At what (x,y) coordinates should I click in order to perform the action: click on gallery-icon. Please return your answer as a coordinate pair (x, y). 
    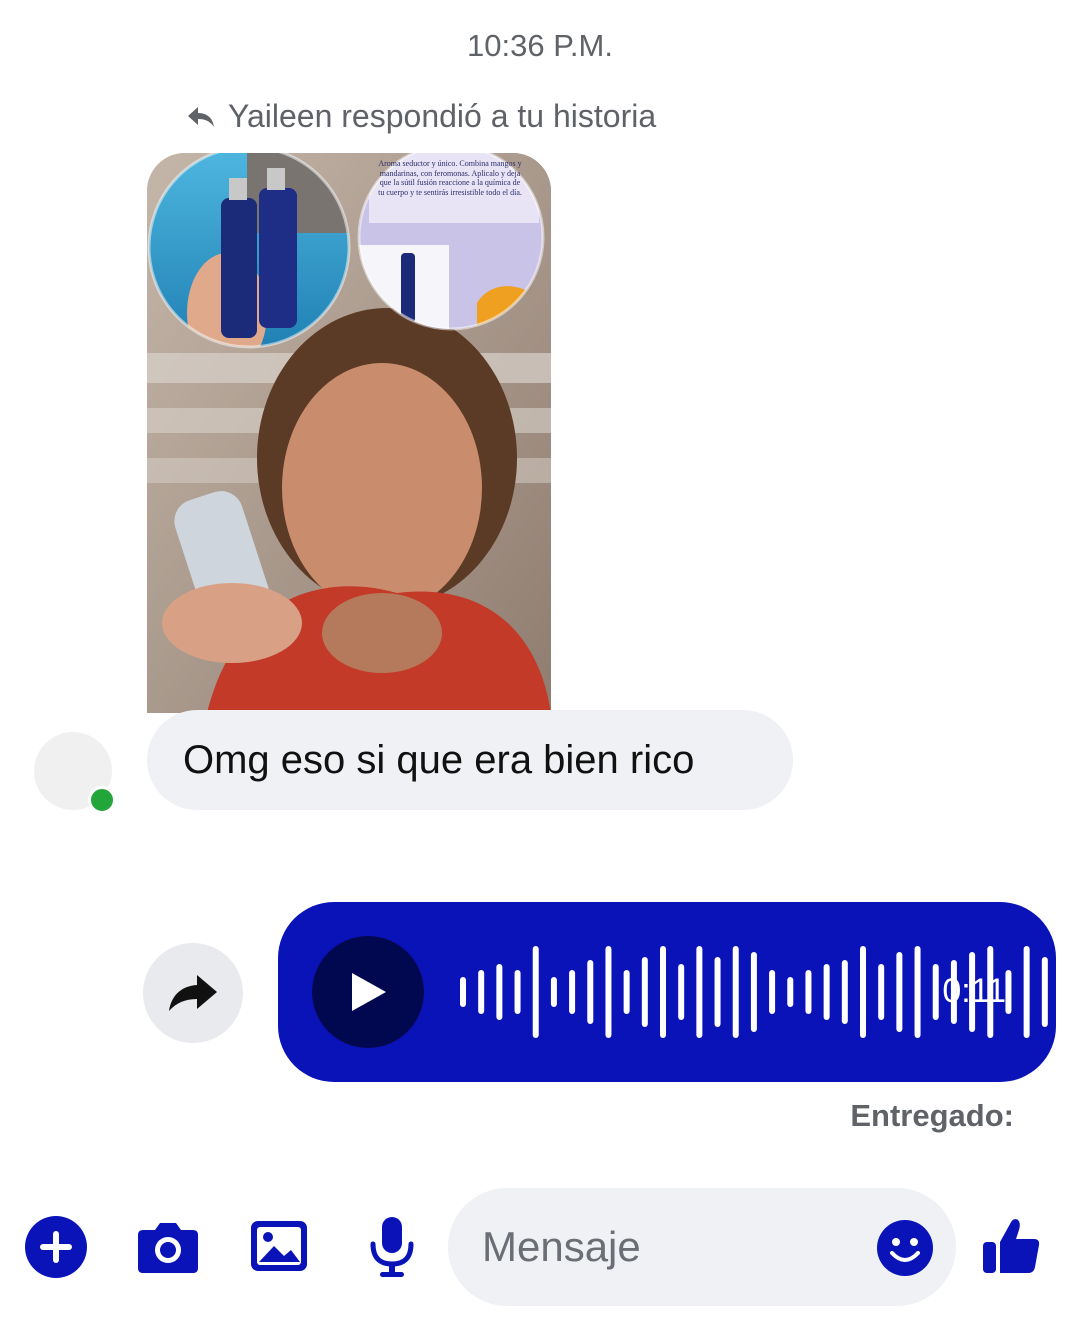
    Looking at the image, I should click on (279, 1246).